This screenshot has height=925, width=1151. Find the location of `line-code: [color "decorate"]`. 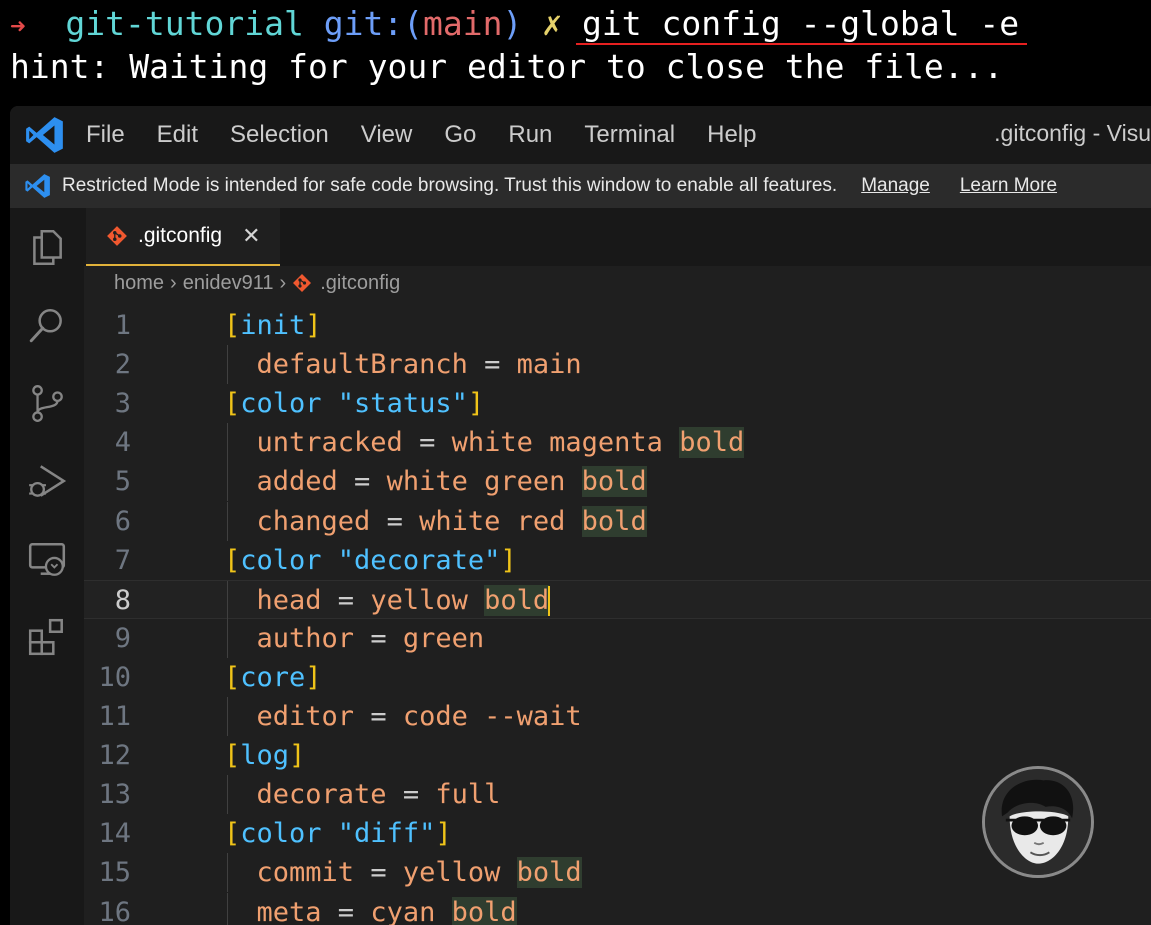

line-code: [color "decorate"] is located at coordinates (370, 560).